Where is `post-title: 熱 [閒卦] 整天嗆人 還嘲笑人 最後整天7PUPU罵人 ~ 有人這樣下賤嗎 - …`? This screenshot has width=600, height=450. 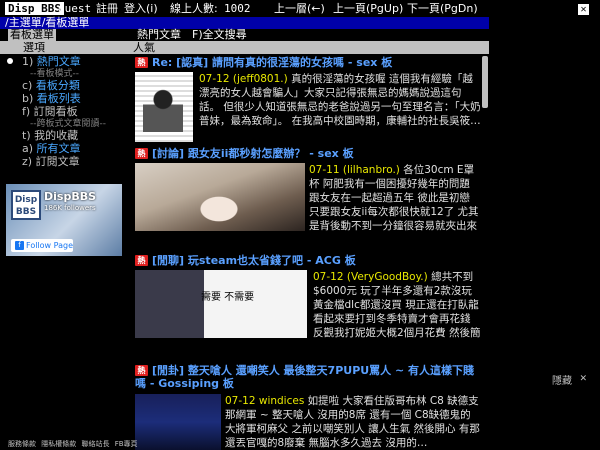 post-title: 熱 [閒卦] 整天嗆人 還嘲笑人 最後整天7PUPU罵人 ~ 有人這樣下賤嗎 - … is located at coordinates (308, 377).